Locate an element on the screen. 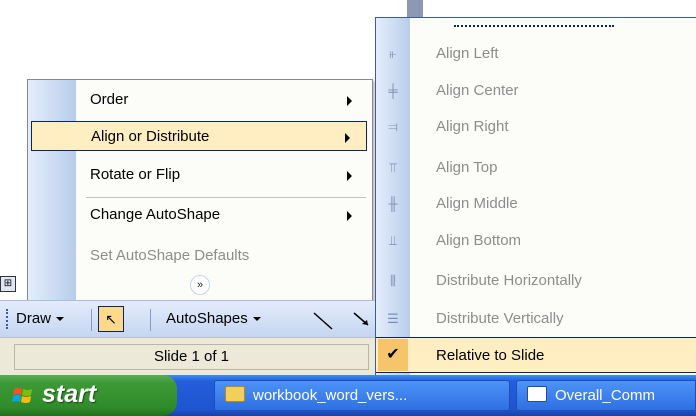 This screenshot has height=416, width=696. submenu-item-distribute-horizontally: ⫼ Distribute Horizontally is located at coordinates (536, 281).